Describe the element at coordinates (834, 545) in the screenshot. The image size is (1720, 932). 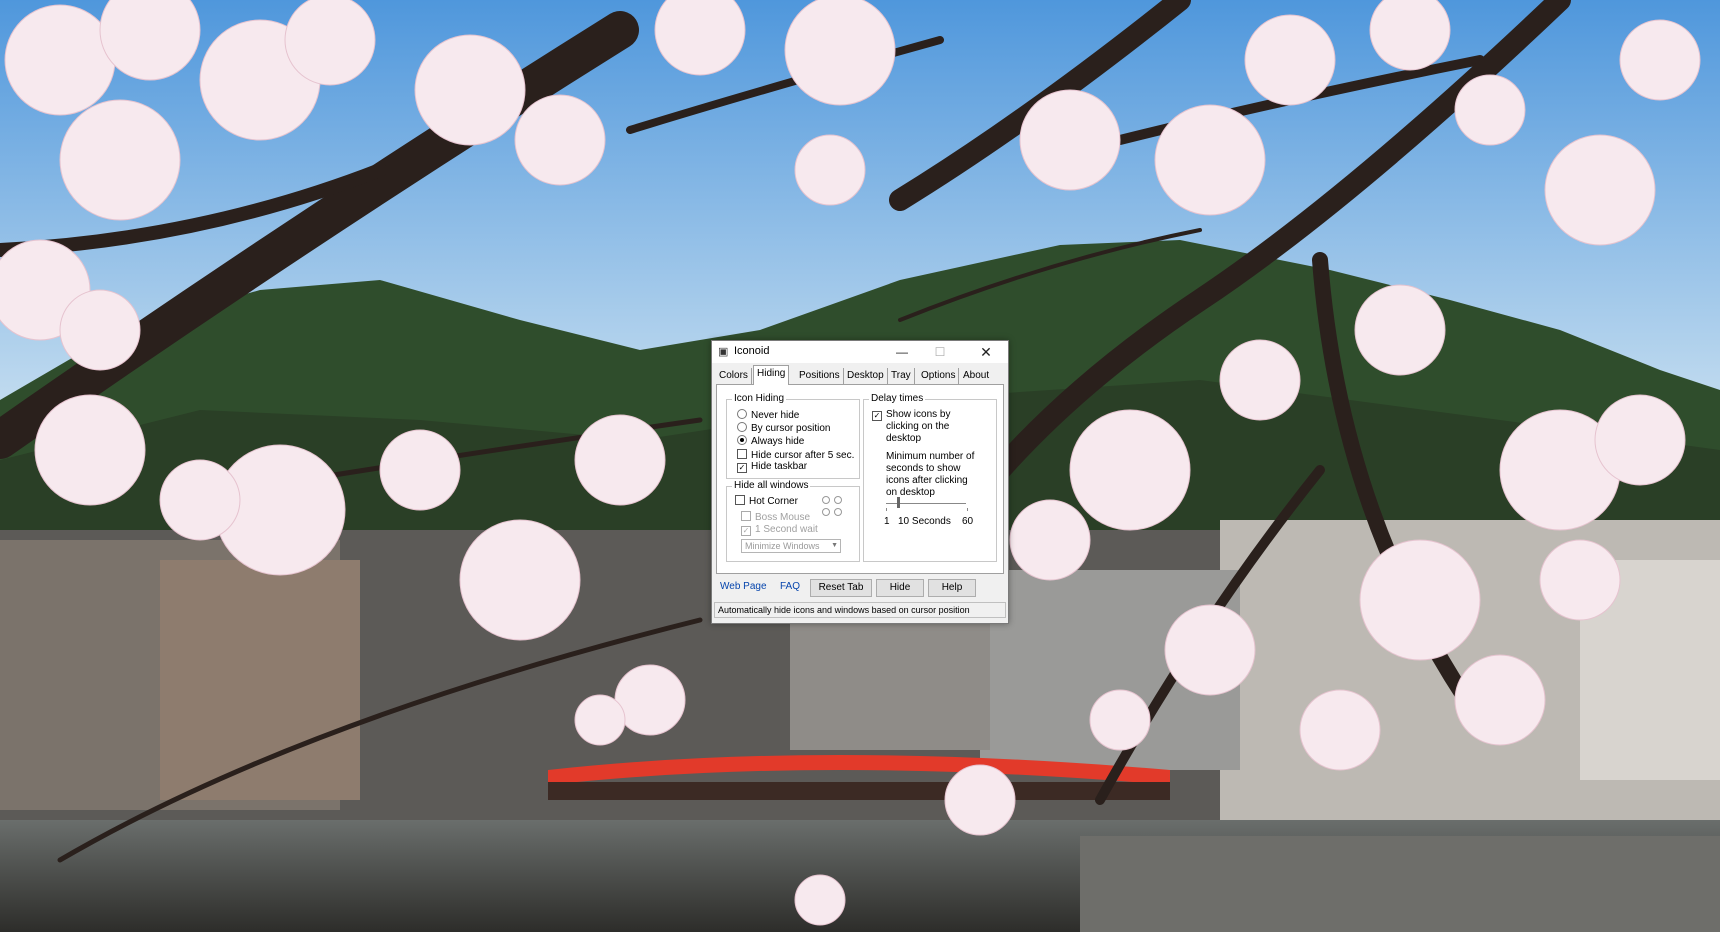
I see `chevron-down-icon: ▼` at that location.